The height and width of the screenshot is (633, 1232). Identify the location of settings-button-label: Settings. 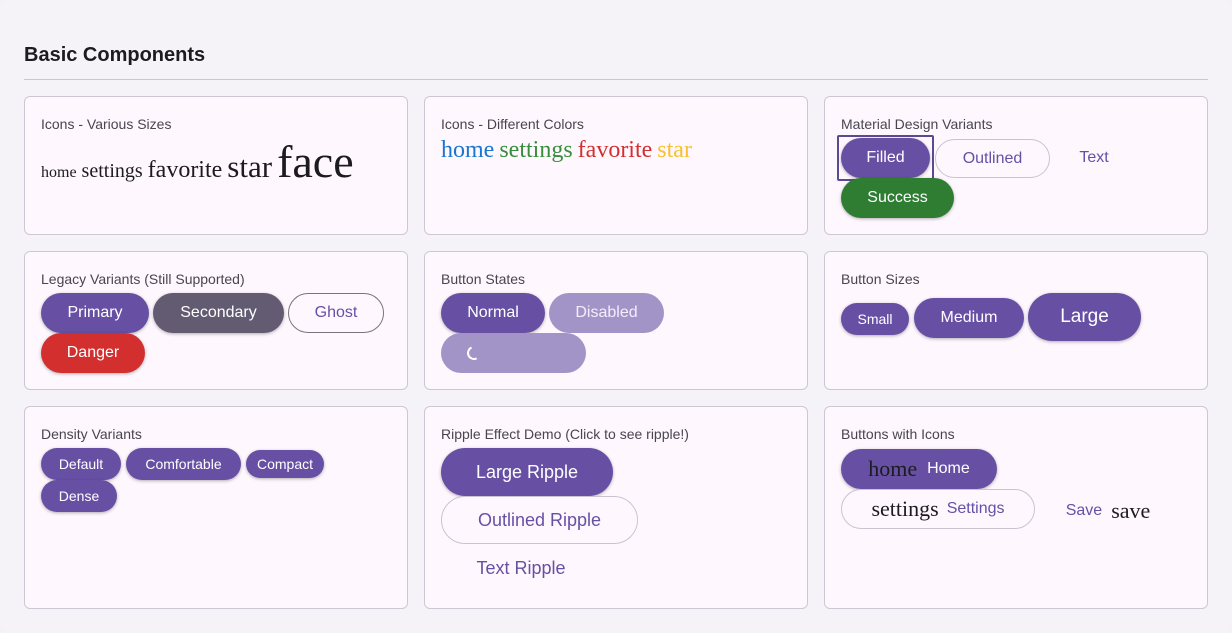
(975, 508).